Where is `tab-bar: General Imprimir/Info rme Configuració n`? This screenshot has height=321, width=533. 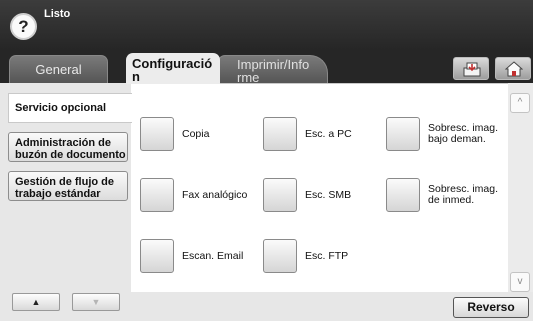
tab-bar: General Imprimir/Info rme Configuració n is located at coordinates (266, 67).